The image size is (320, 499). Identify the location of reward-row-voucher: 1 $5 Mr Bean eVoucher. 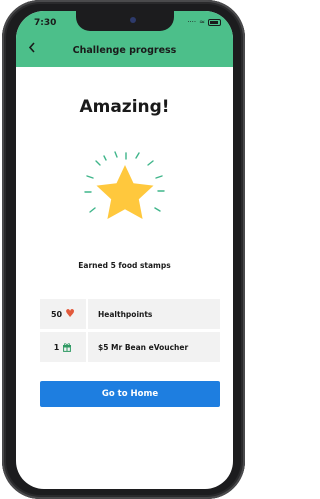
(130, 347).